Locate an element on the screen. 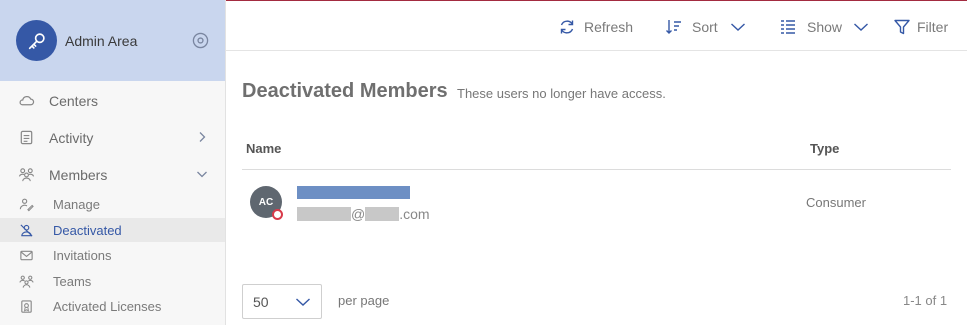 The width and height of the screenshot is (967, 325). refresh-button: Refresh is located at coordinates (595, 27).